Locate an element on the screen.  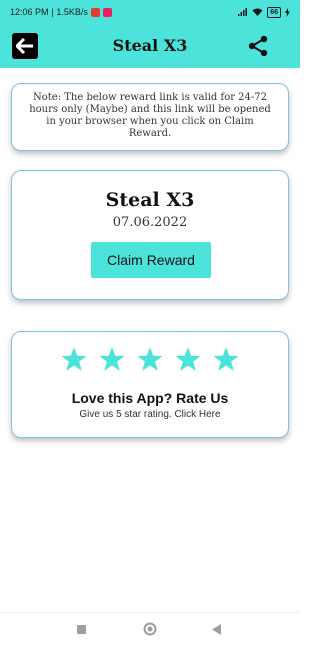
app-bar: Steal X3 is located at coordinates (150, 46).